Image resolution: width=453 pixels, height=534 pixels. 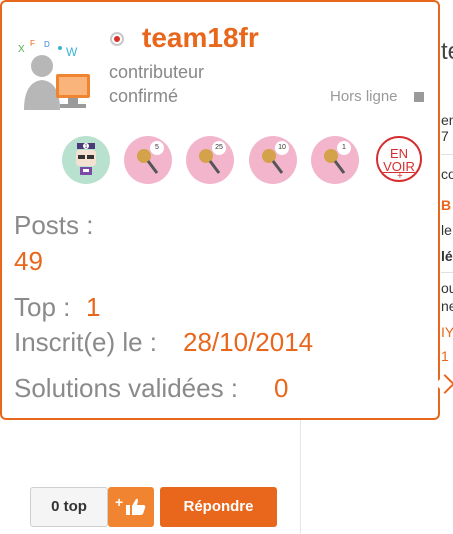 I want to click on svg-text: W, so click(x=72, y=52).